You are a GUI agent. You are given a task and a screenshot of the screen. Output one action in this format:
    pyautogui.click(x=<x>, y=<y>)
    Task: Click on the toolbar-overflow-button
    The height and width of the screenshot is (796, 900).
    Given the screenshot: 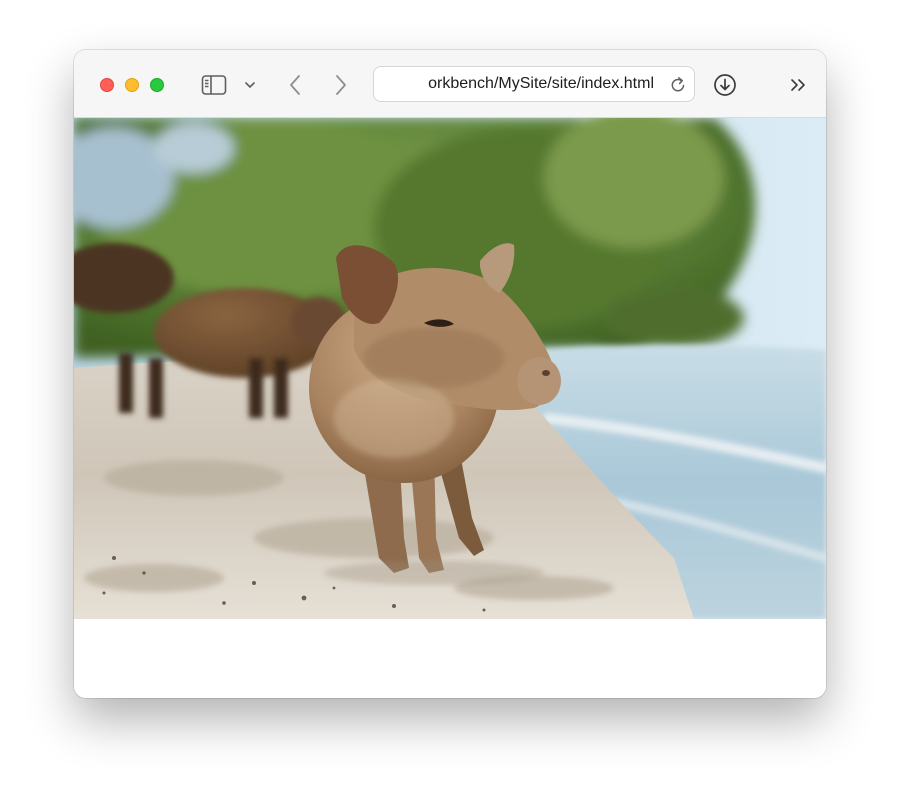 What is the action you would take?
    pyautogui.click(x=799, y=85)
    